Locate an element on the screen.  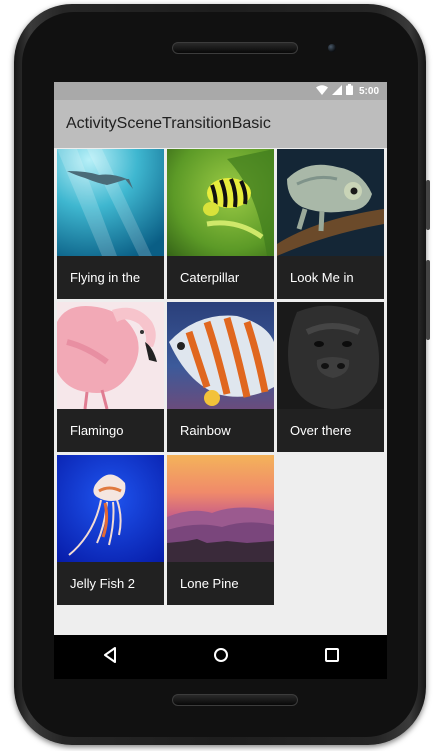
chameleon-image is located at coordinates (330, 202).